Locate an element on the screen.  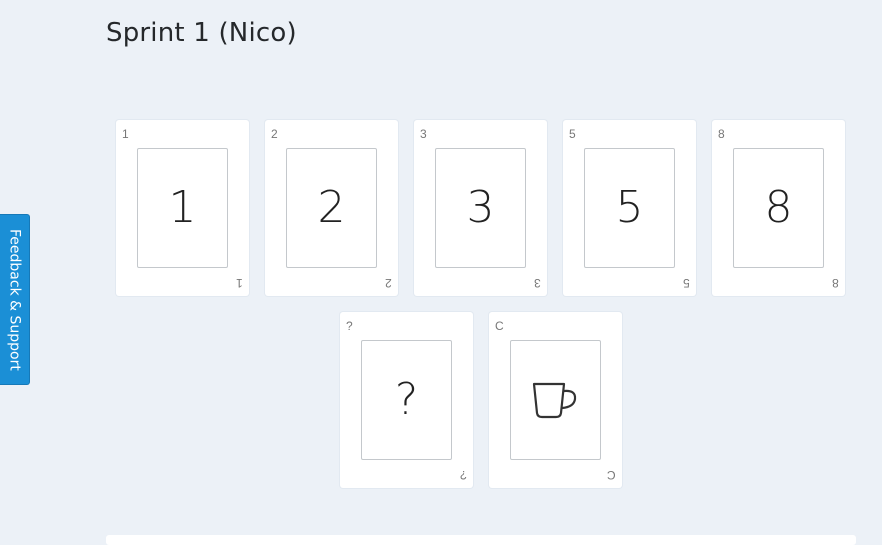
card-corner-bottom: ? is located at coordinates (463, 475).